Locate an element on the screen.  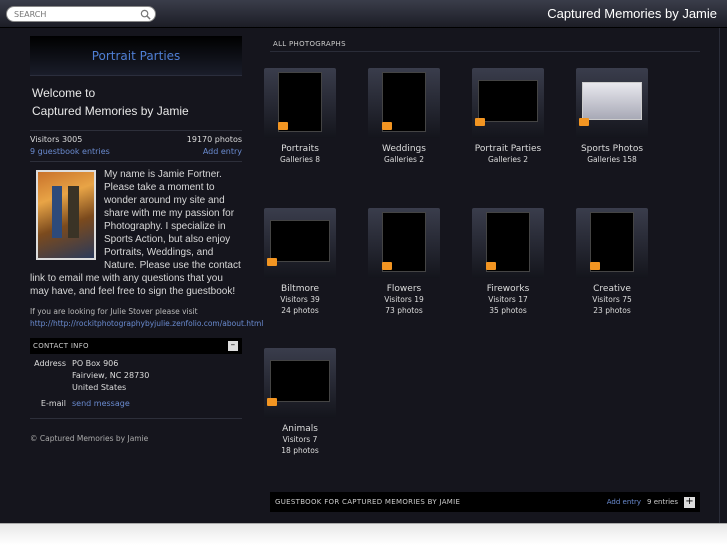
gallery-meta: Galleries 8 is located at coordinates (300, 159).